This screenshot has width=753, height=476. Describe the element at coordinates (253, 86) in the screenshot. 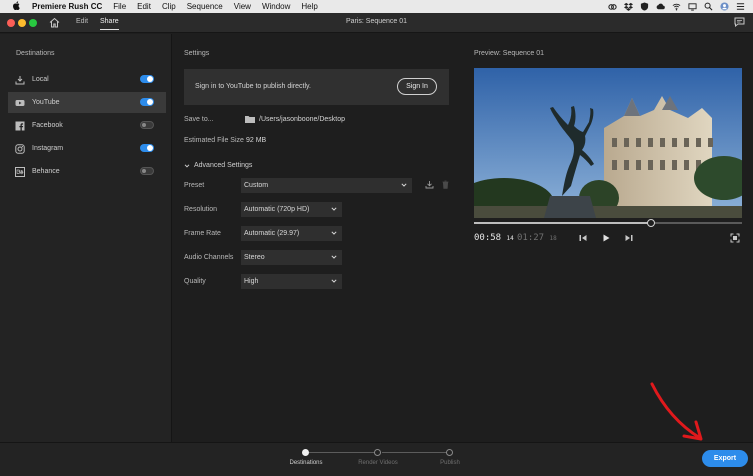

I see `signin-message: Sign in to YouTube to publish directly.` at that location.